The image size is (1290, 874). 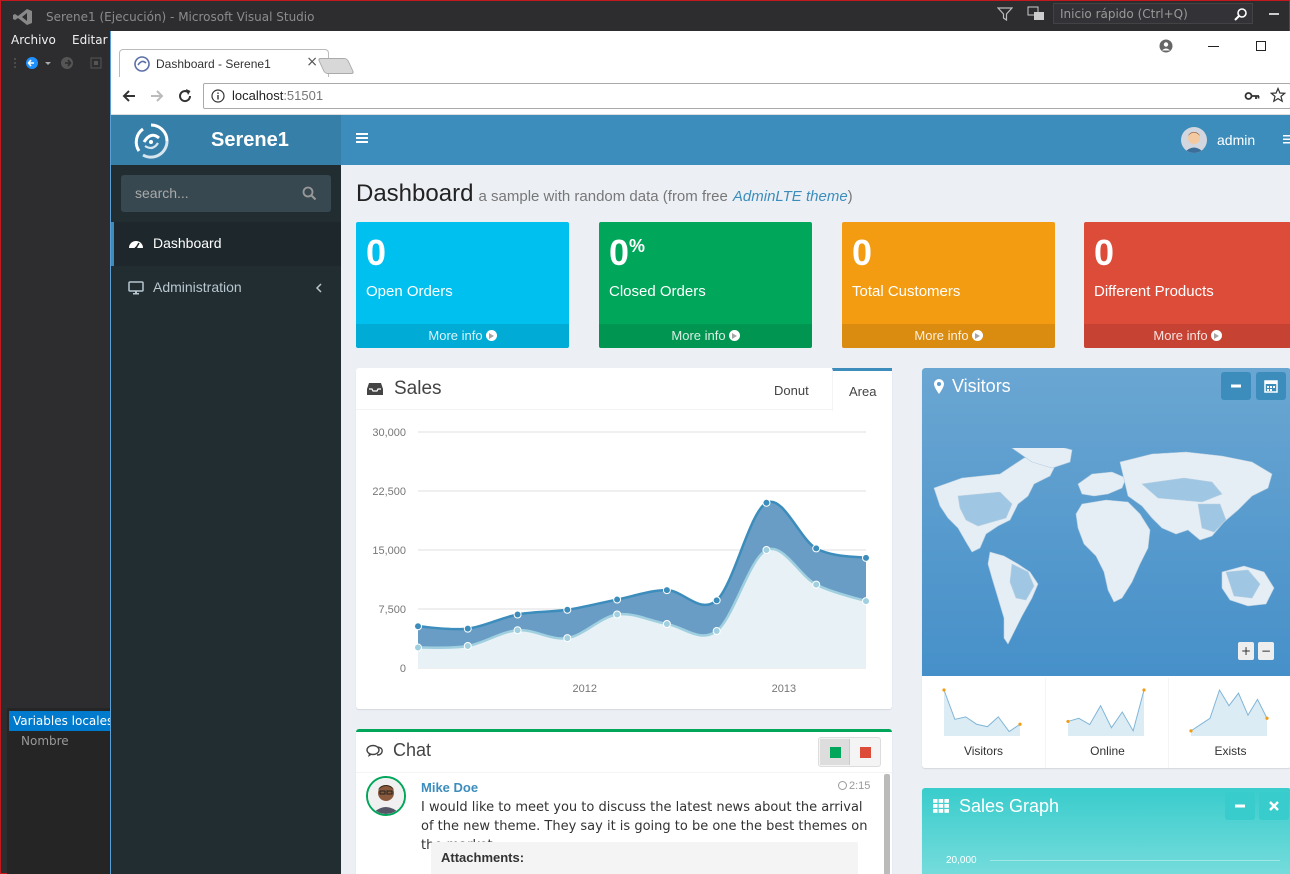 What do you see at coordinates (224, 63) in the screenshot?
I see `browser-tab: Dashboard - Serene1 ×` at bounding box center [224, 63].